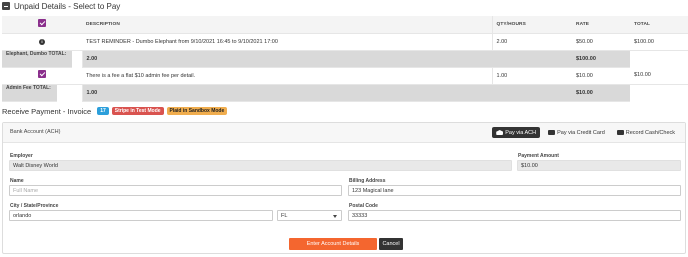 The image size is (688, 257). Describe the element at coordinates (601, 76) in the screenshot. I see `row-rate: $10.00` at that location.